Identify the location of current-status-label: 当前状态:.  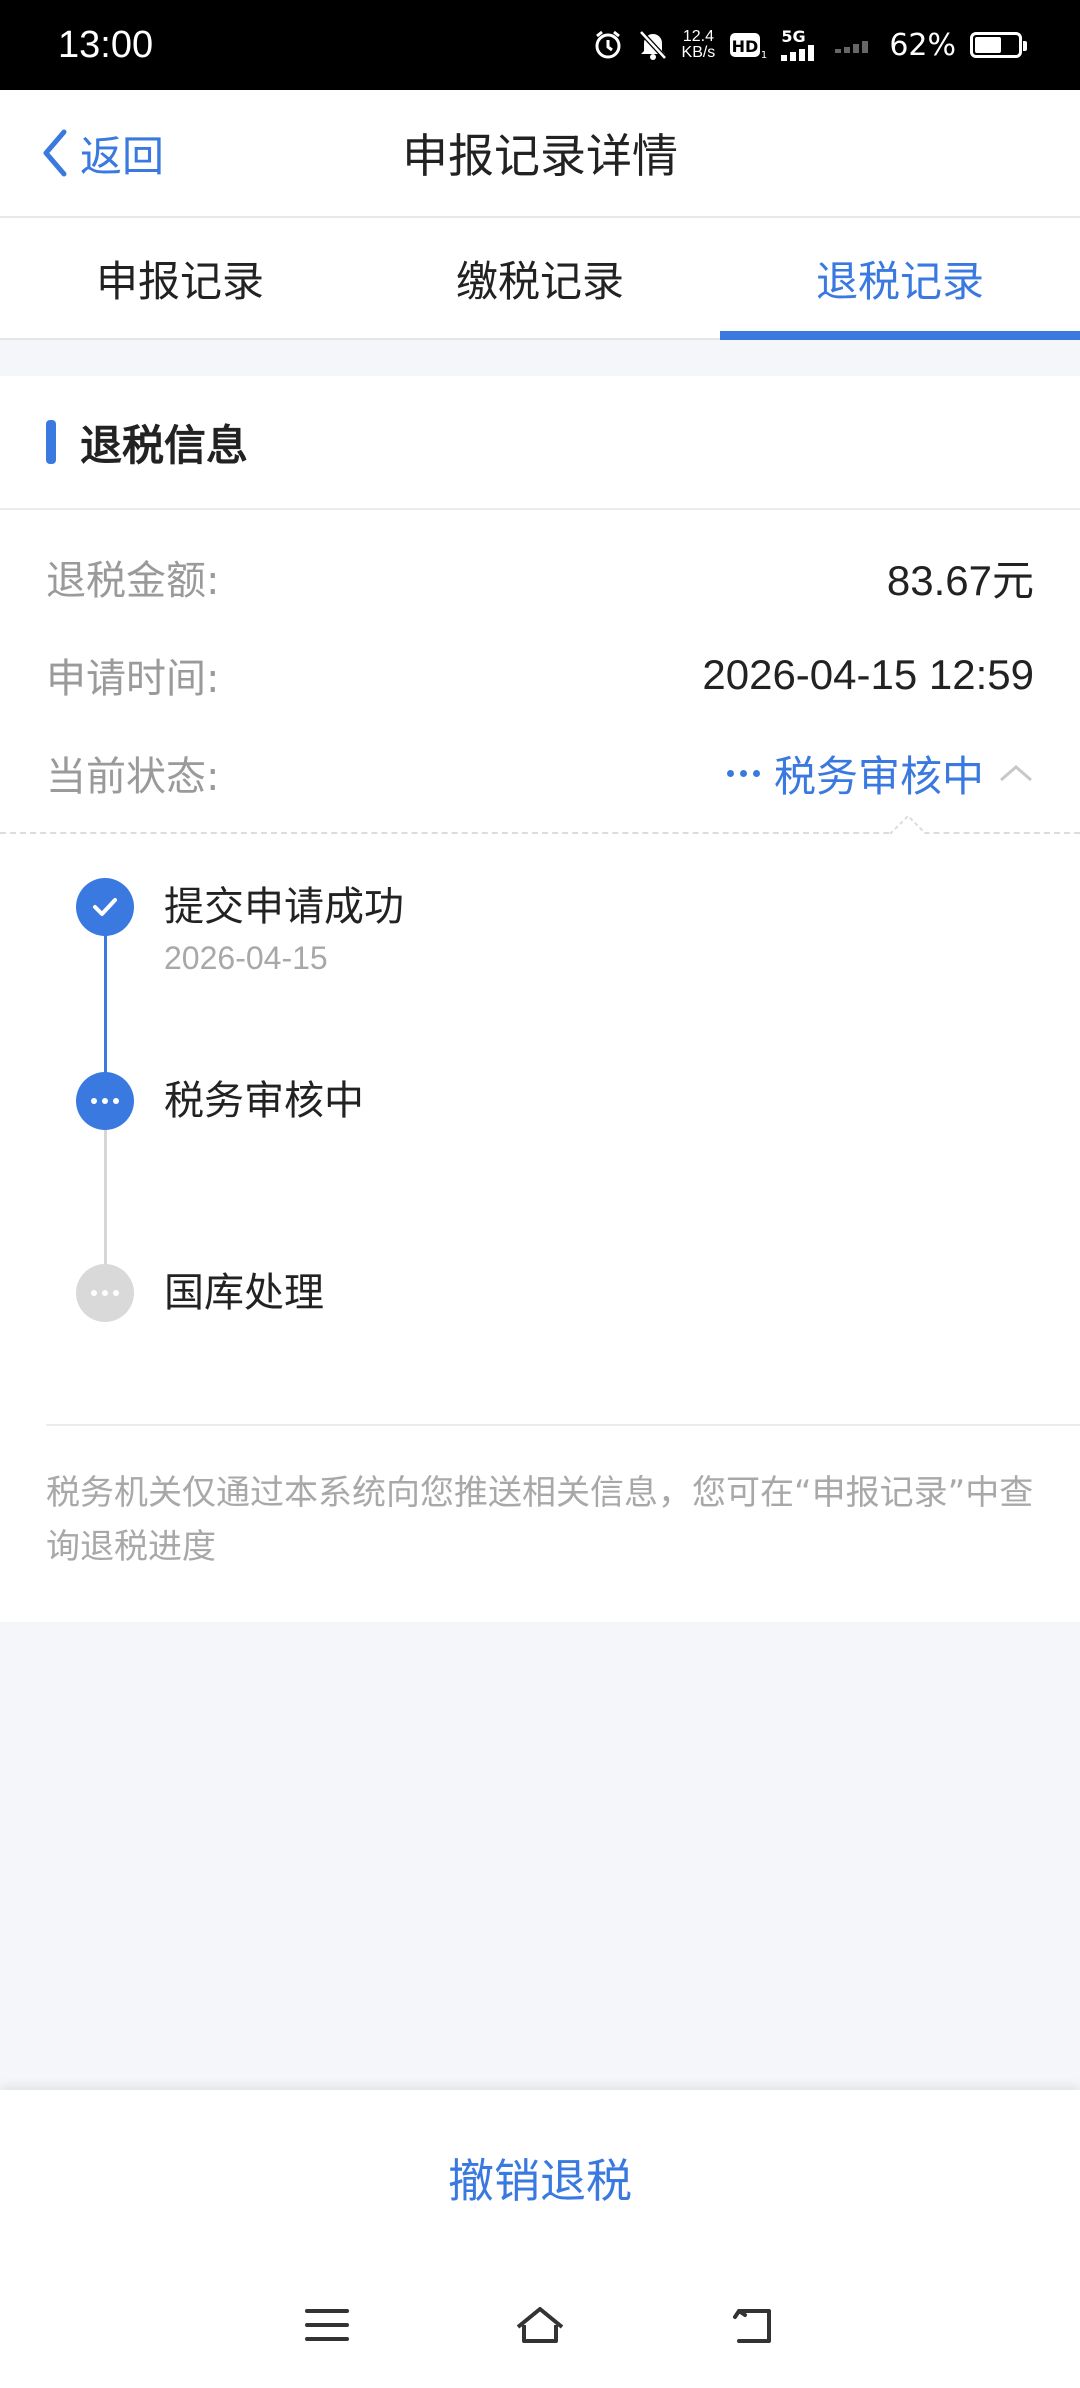
(133, 777).